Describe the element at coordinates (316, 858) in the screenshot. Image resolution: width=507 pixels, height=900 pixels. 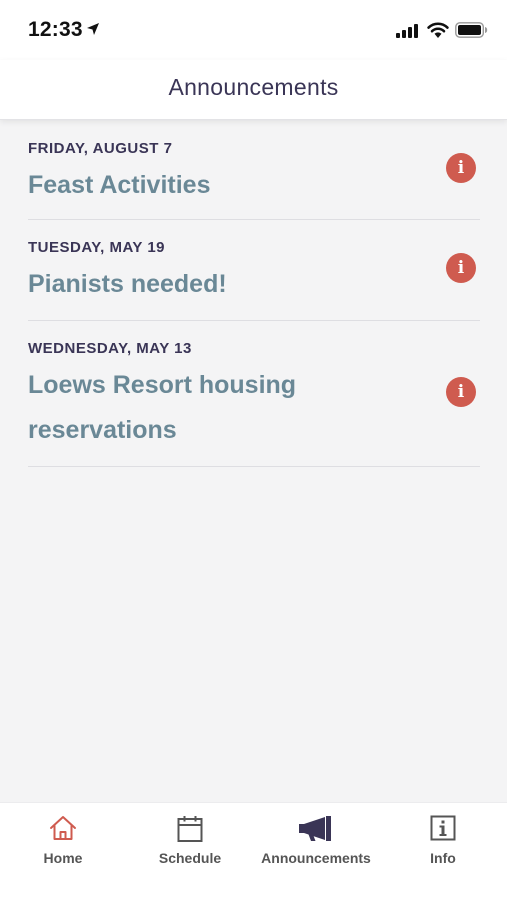
I see `tab-label: Announcements` at that location.